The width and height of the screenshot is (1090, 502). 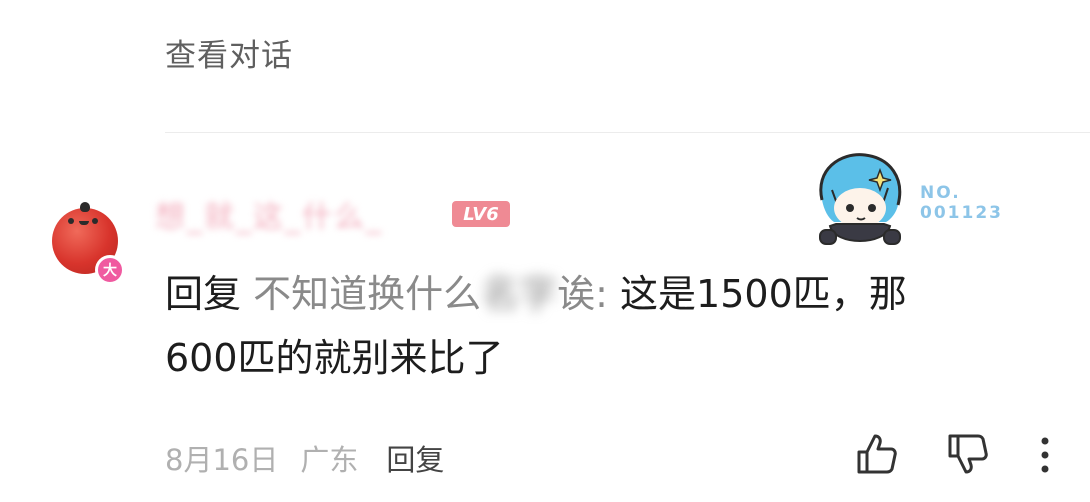 I want to click on apple-avatar-icon, so click(x=85, y=207).